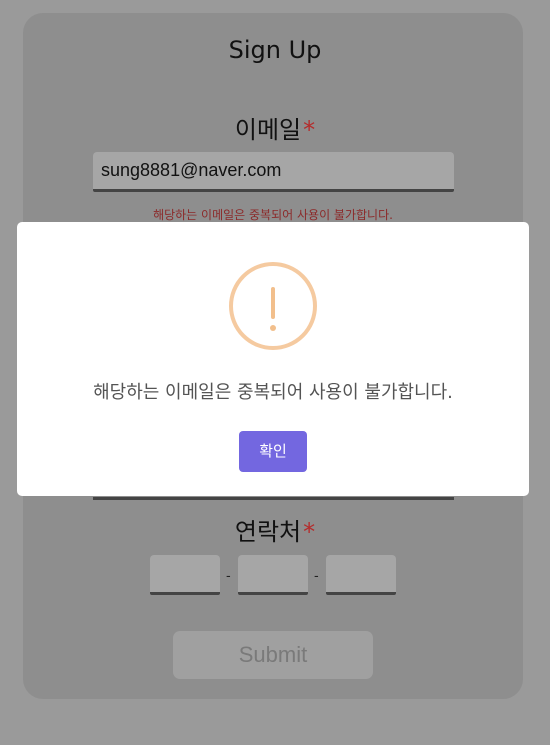 Image resolution: width=550 pixels, height=745 pixels. Describe the element at coordinates (273, 328) in the screenshot. I see `warning-icon-dot` at that location.